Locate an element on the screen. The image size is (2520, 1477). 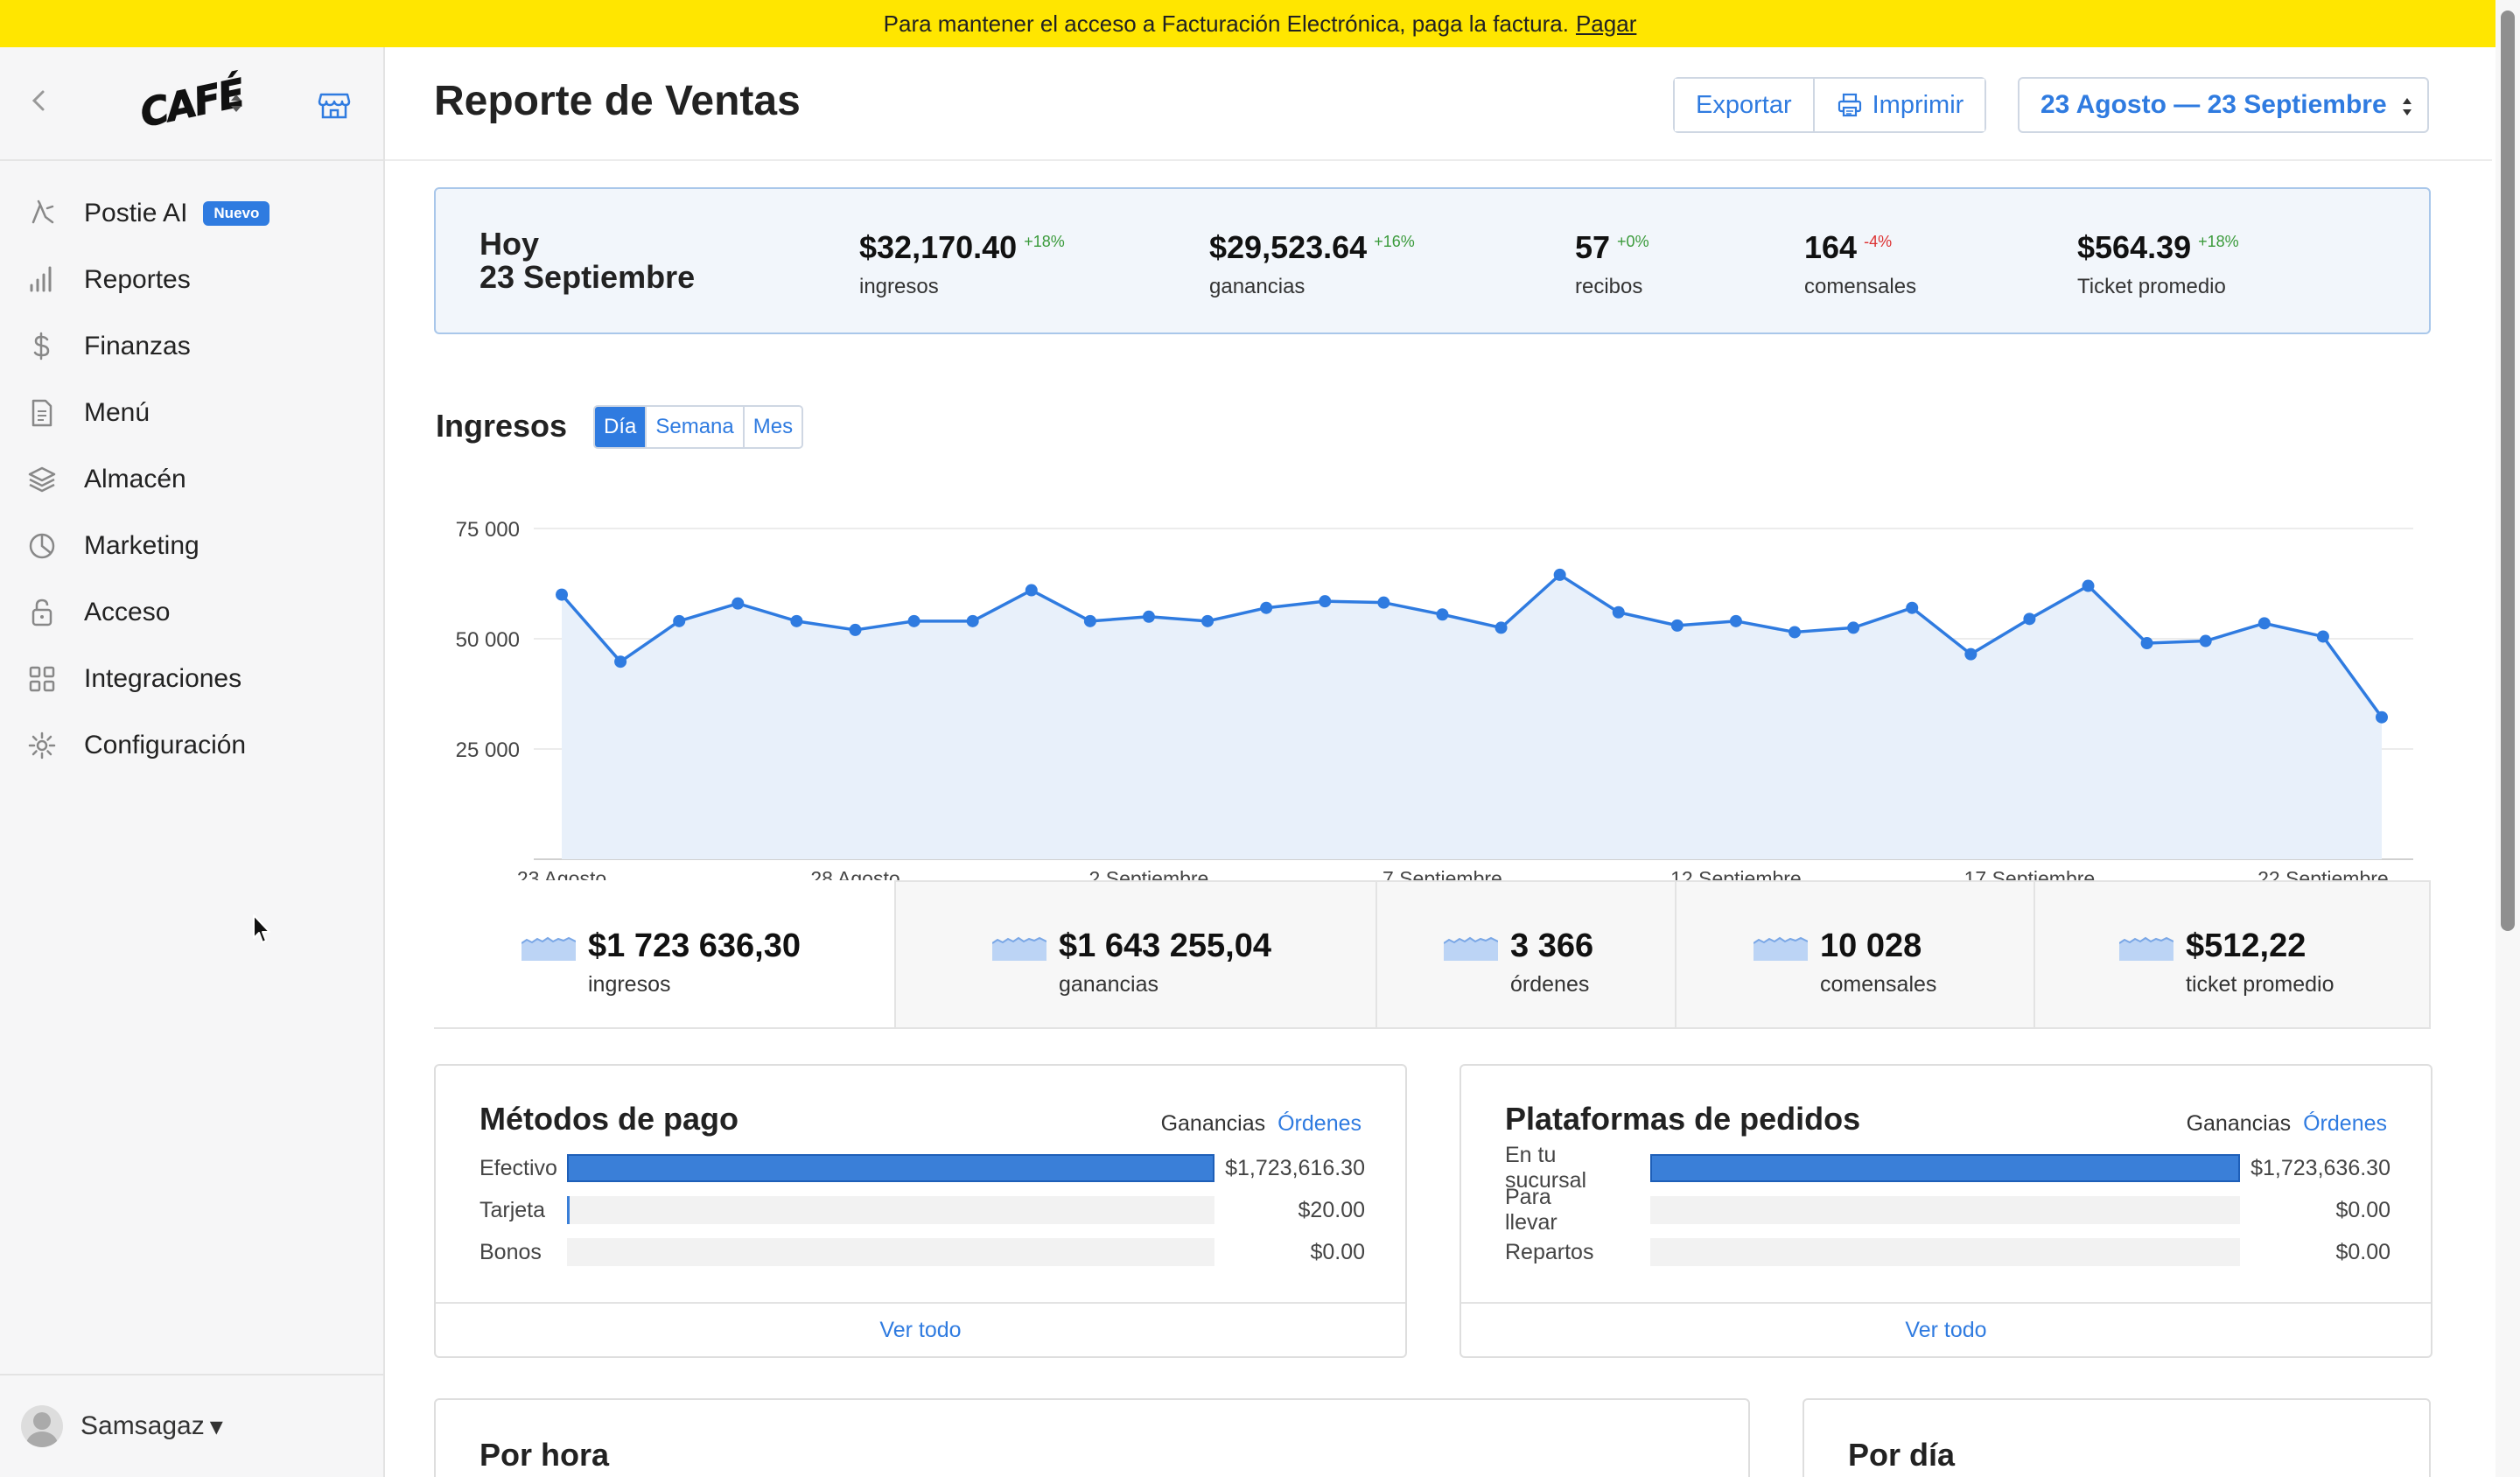
grid-icon is located at coordinates (42, 679).